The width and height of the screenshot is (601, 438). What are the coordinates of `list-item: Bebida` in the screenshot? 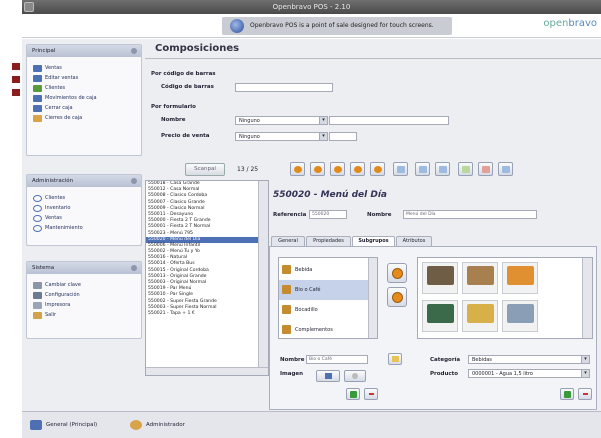 It's located at (324, 270).